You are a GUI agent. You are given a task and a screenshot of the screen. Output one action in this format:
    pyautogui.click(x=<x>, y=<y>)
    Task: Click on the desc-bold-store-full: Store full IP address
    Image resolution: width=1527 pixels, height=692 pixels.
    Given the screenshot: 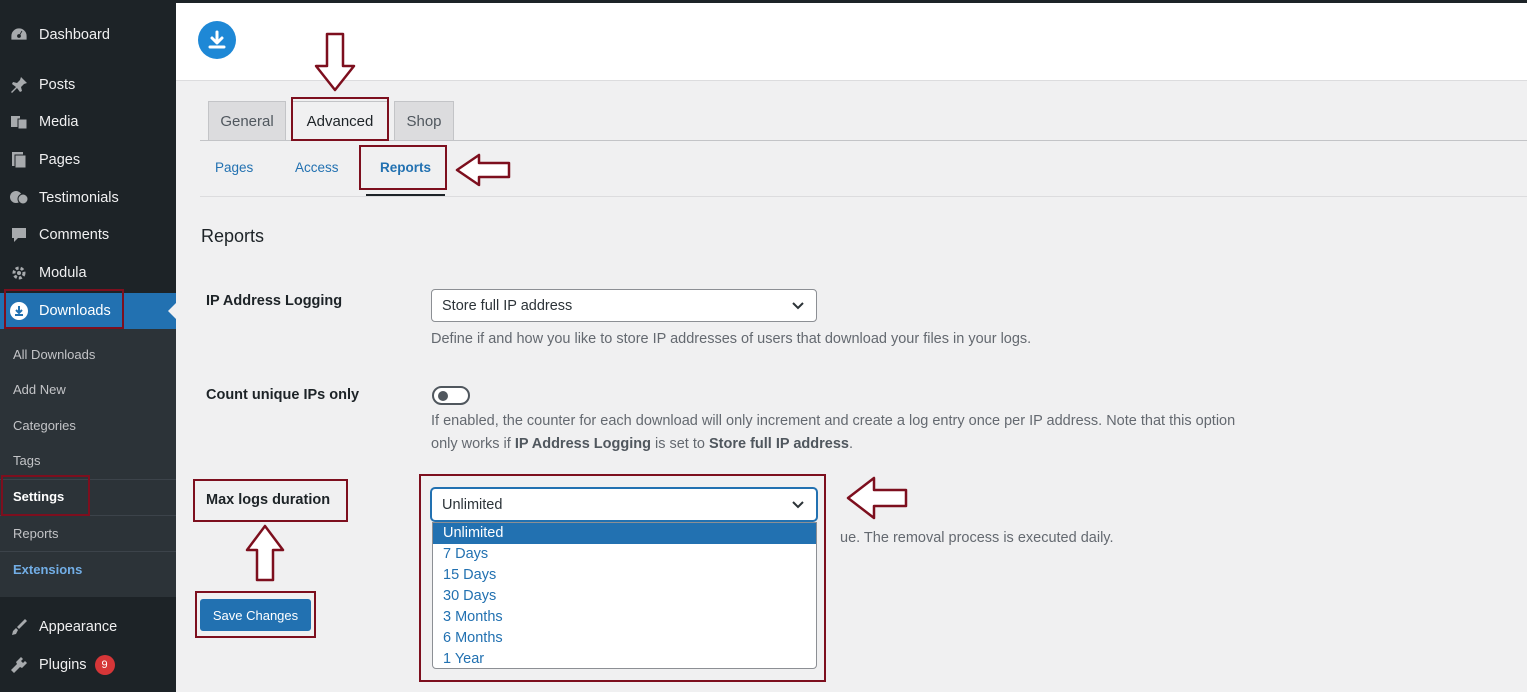 What is the action you would take?
    pyautogui.click(x=779, y=444)
    